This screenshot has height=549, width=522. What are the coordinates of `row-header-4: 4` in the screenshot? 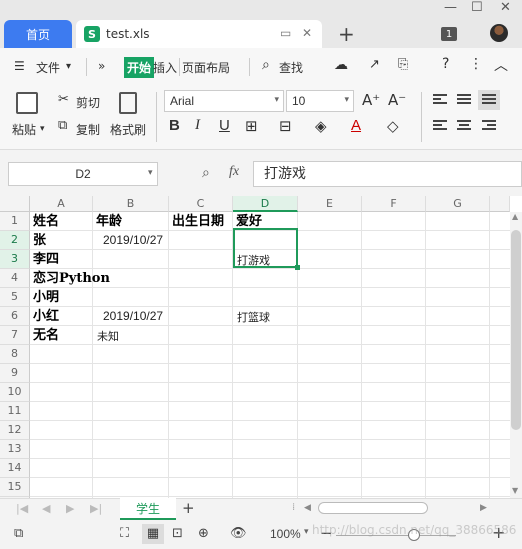 It's located at (15, 278).